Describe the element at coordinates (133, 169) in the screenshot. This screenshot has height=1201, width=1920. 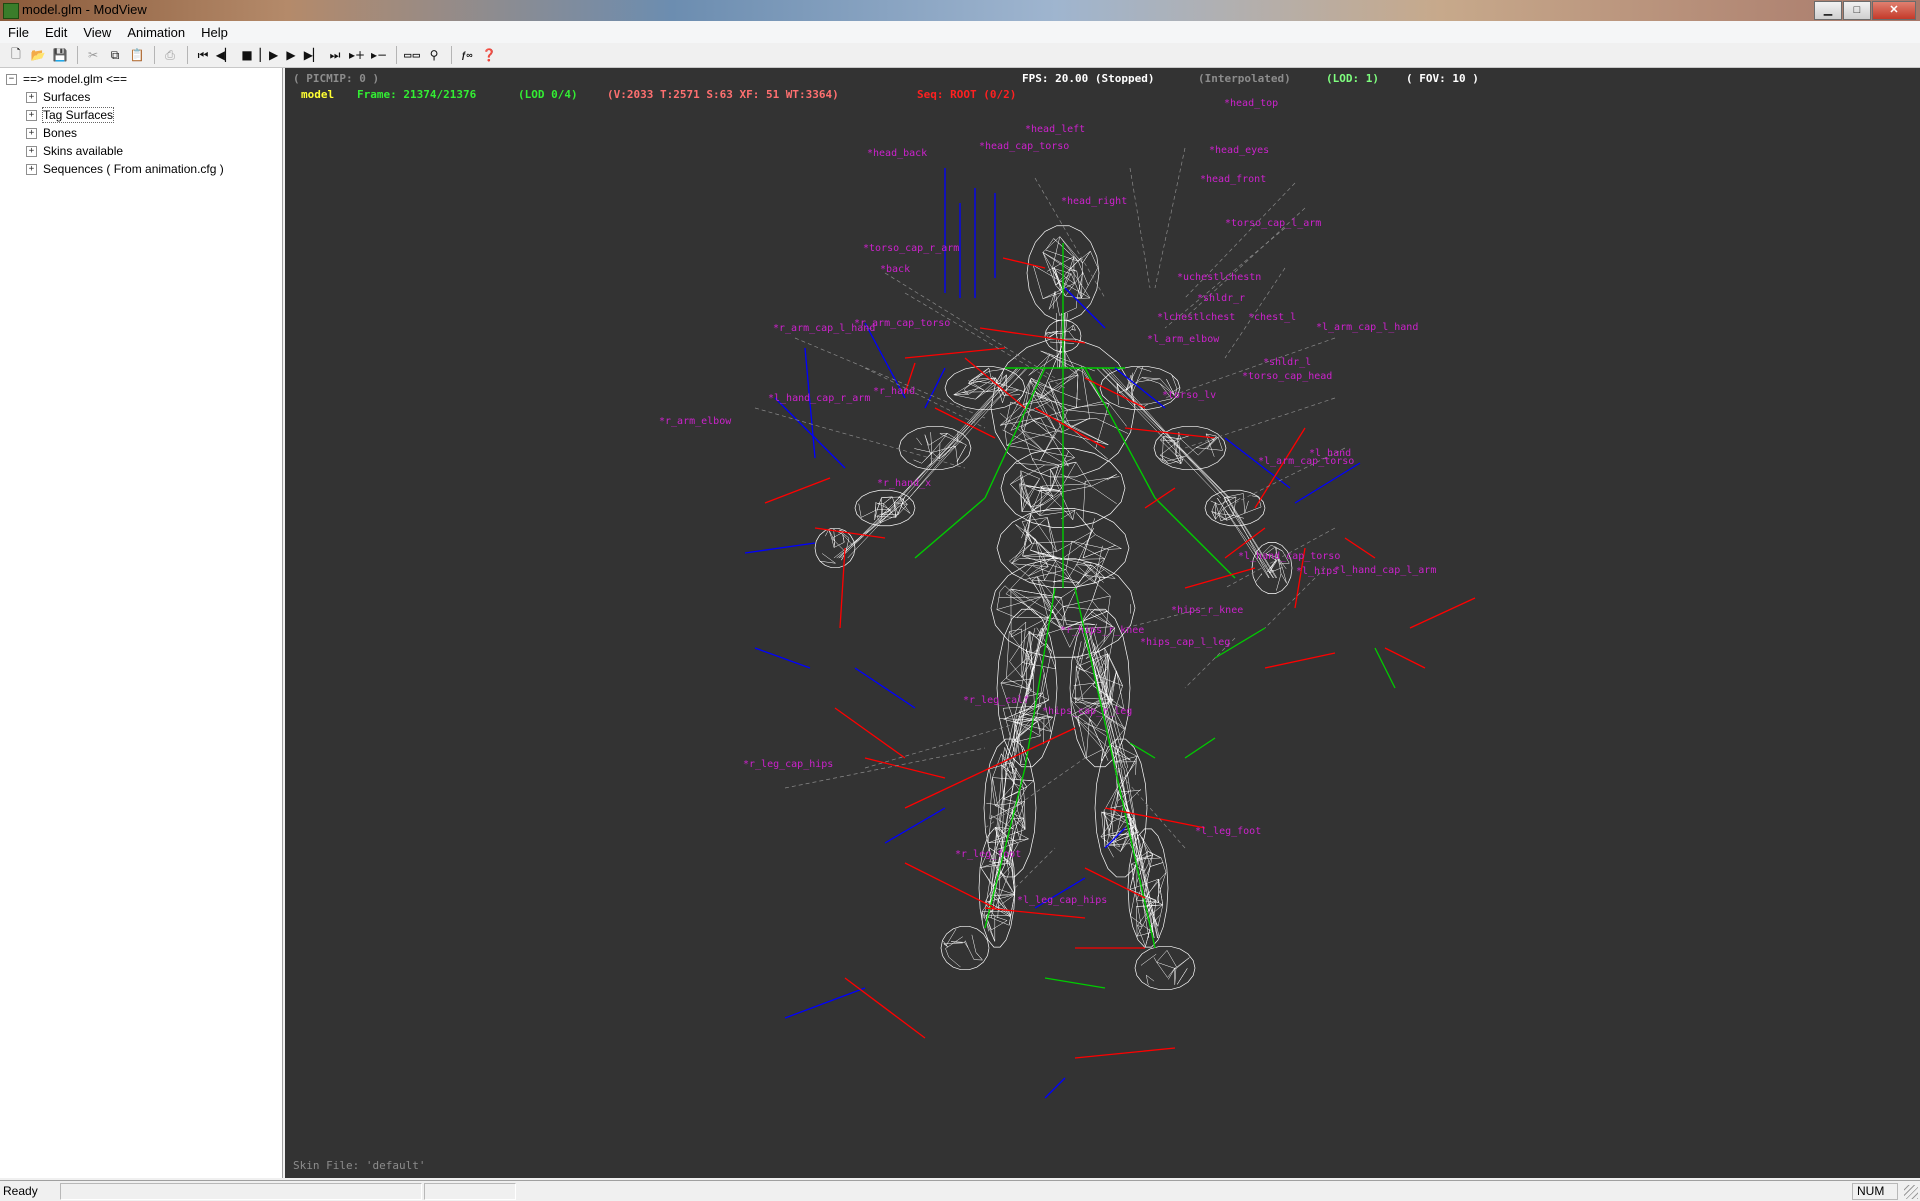
I see `tree-item-label: Sequences ( From animation.cfg )` at that location.